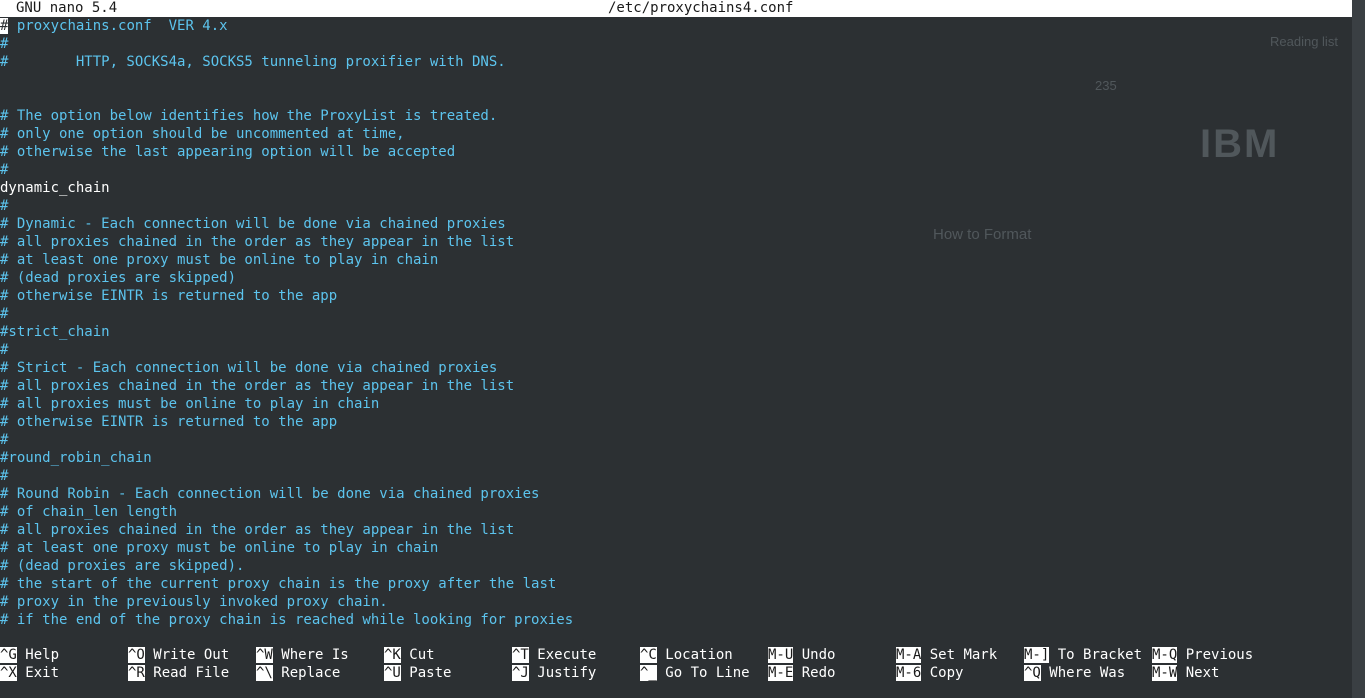 This screenshot has width=1365, height=698. What do you see at coordinates (676, 566) in the screenshot?
I see `editor-line: # (dead proxies are skipped).` at bounding box center [676, 566].